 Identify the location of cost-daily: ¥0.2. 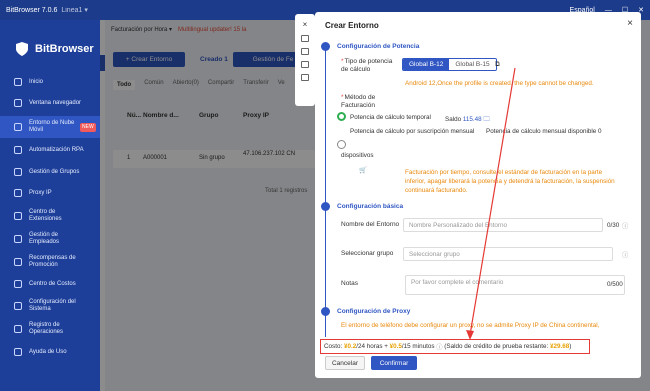
(350, 346).